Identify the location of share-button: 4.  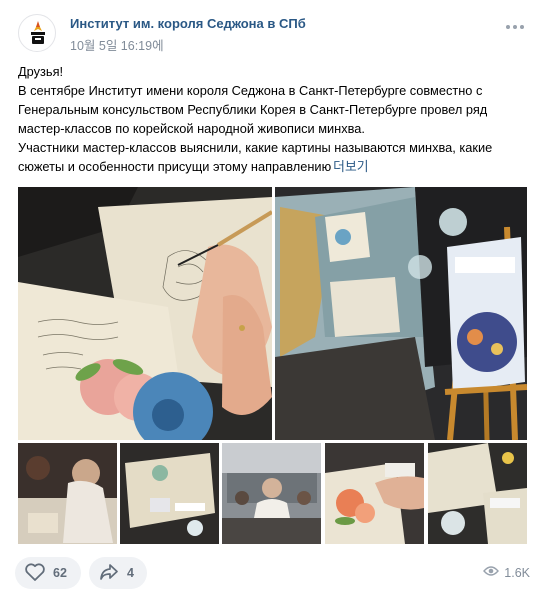
(118, 573).